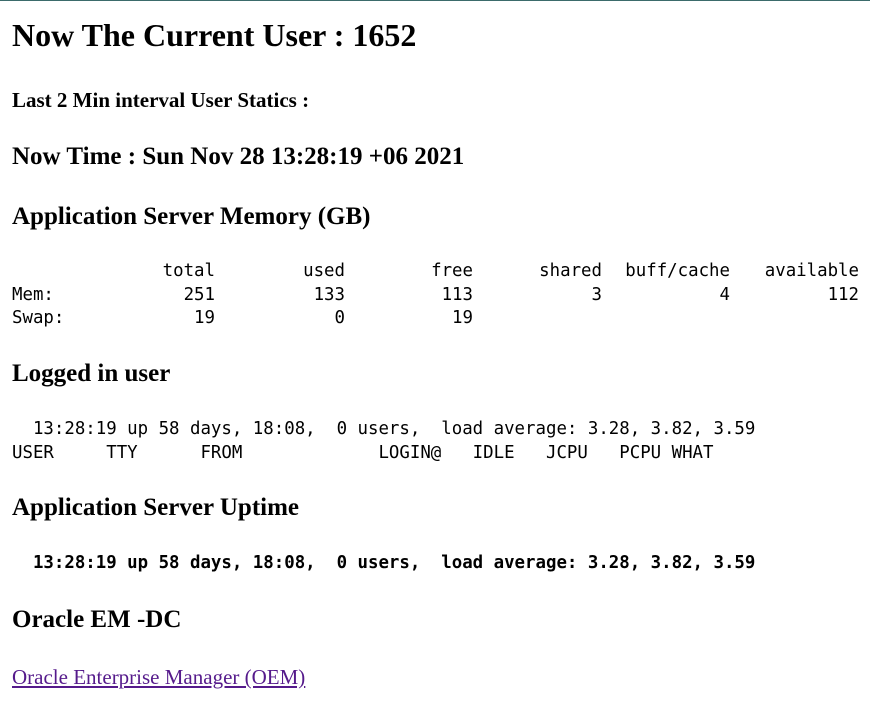 The width and height of the screenshot is (870, 703). What do you see at coordinates (843, 294) in the screenshot?
I see `mem-available-value: 112` at bounding box center [843, 294].